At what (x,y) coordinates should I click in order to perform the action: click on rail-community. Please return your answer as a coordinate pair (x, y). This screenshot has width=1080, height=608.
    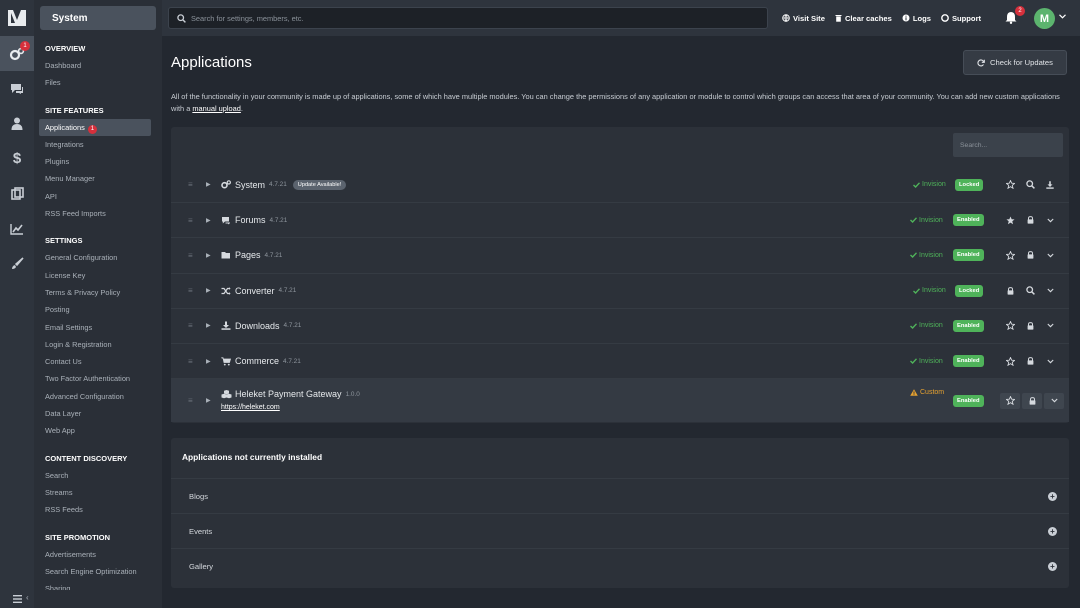
    Looking at the image, I should click on (17, 88).